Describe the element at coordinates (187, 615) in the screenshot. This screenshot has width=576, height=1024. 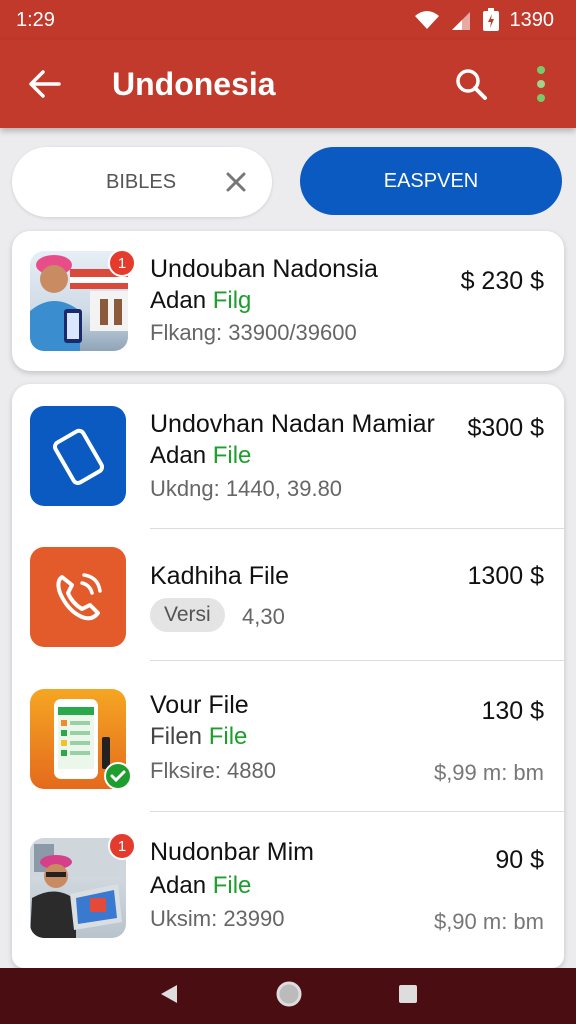
I see `version-pill: Versi` at that location.